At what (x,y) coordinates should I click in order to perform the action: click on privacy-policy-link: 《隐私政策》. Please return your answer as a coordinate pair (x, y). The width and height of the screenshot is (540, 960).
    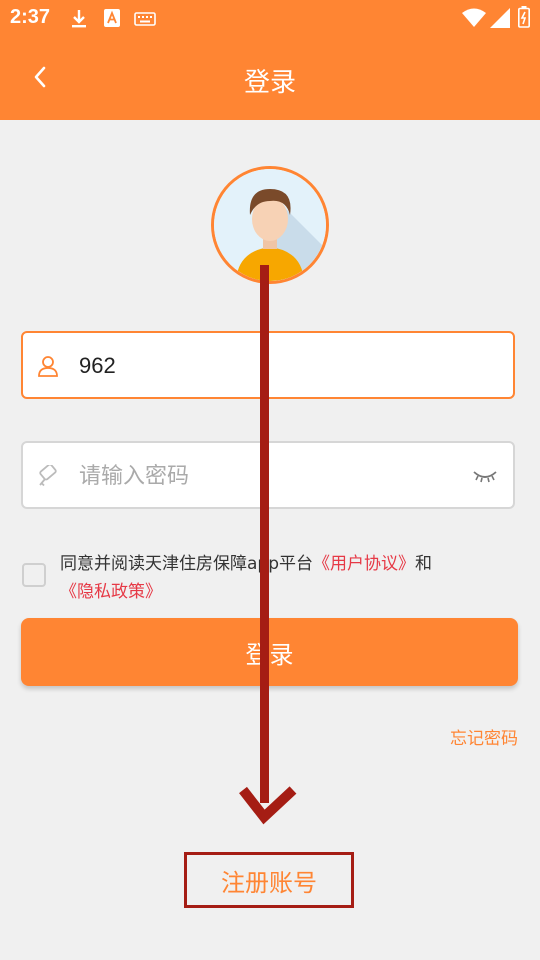
    Looking at the image, I should click on (111, 592).